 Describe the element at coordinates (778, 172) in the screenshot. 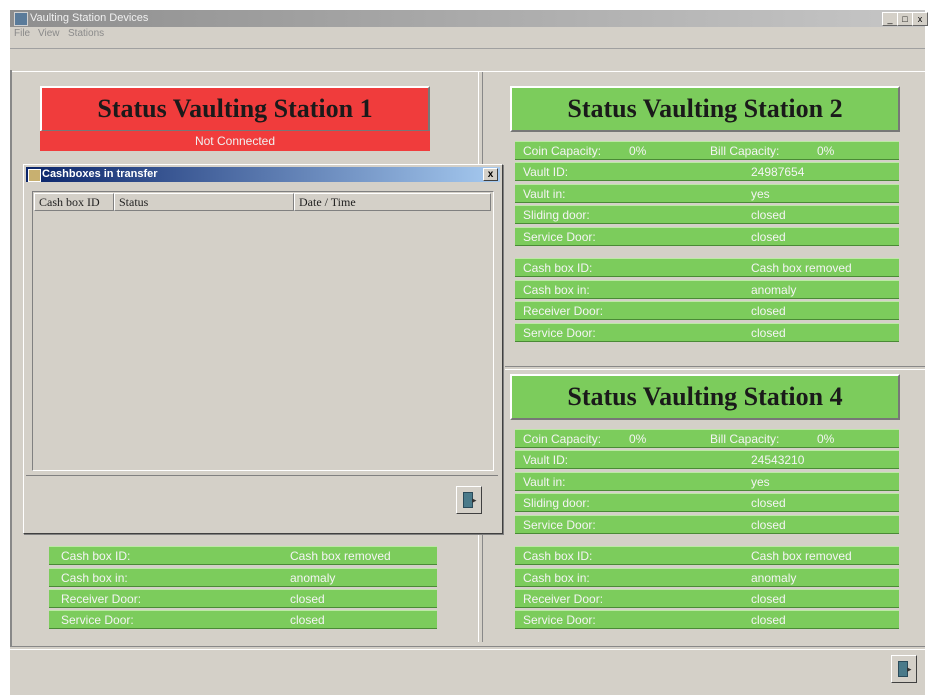

I see `row-value: 24987654` at that location.